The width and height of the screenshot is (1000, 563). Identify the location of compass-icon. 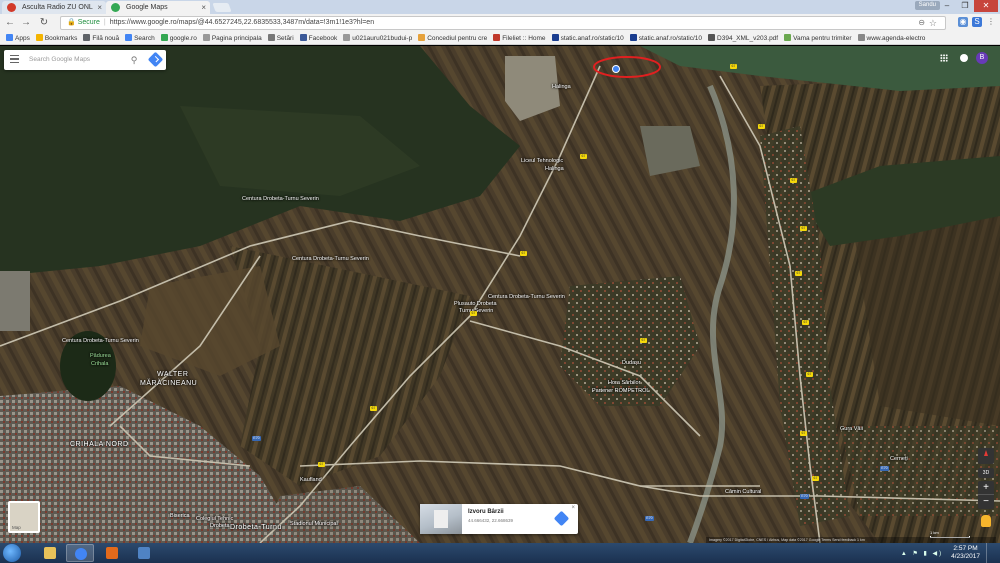
(986, 456).